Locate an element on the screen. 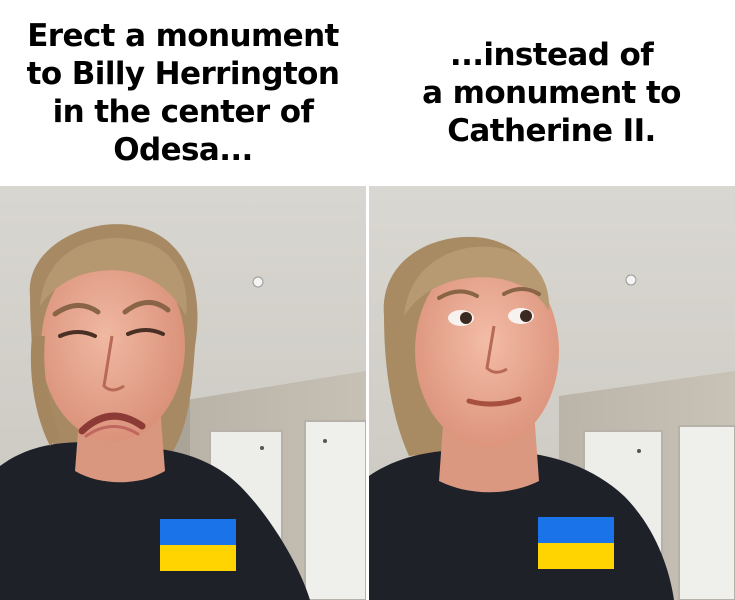  caption-line: to Billy Herrington is located at coordinates (183, 74).